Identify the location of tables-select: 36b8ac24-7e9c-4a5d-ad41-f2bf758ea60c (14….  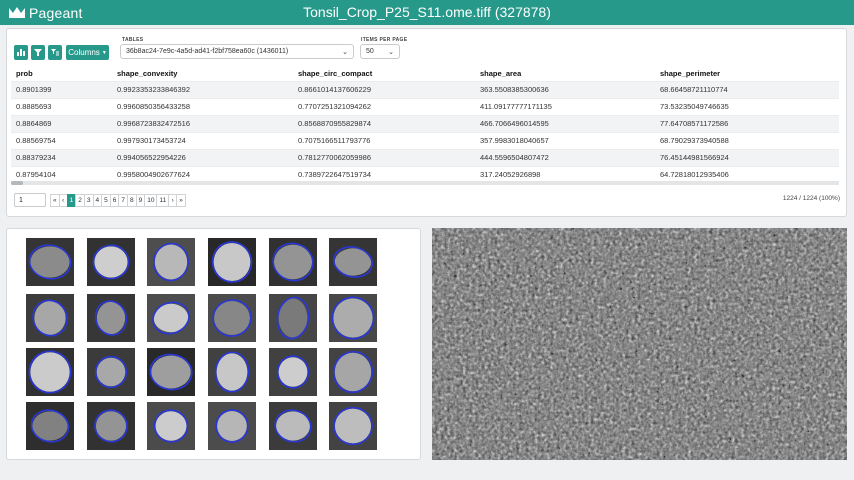
(237, 51).